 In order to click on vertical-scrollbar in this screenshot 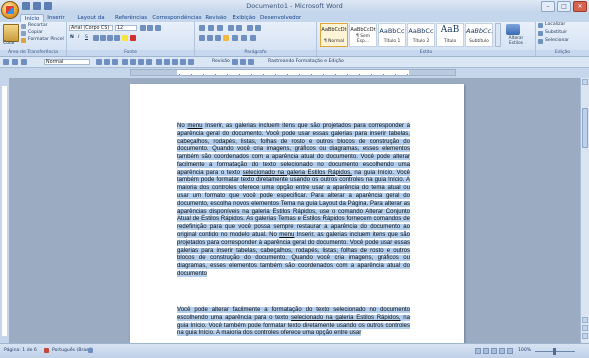, I will do `click(584, 210)`.